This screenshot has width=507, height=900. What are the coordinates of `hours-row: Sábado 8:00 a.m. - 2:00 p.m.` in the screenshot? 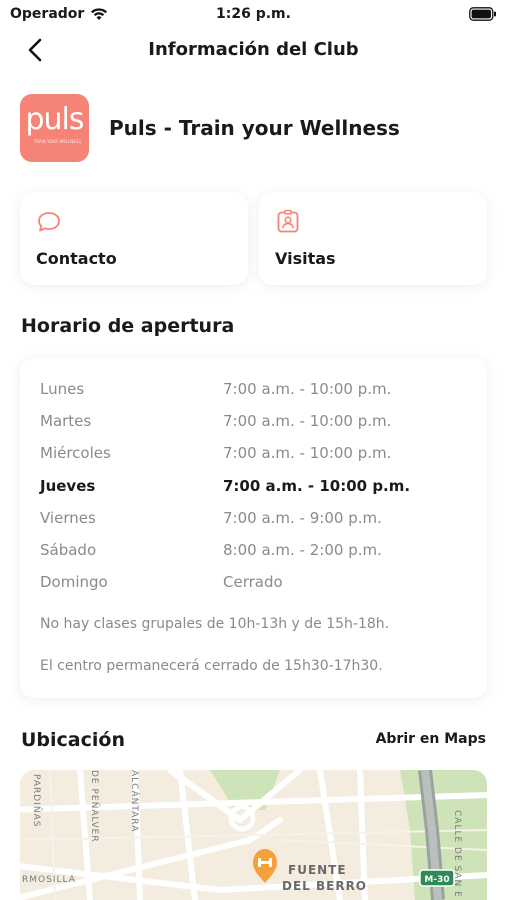 It's located at (255, 551).